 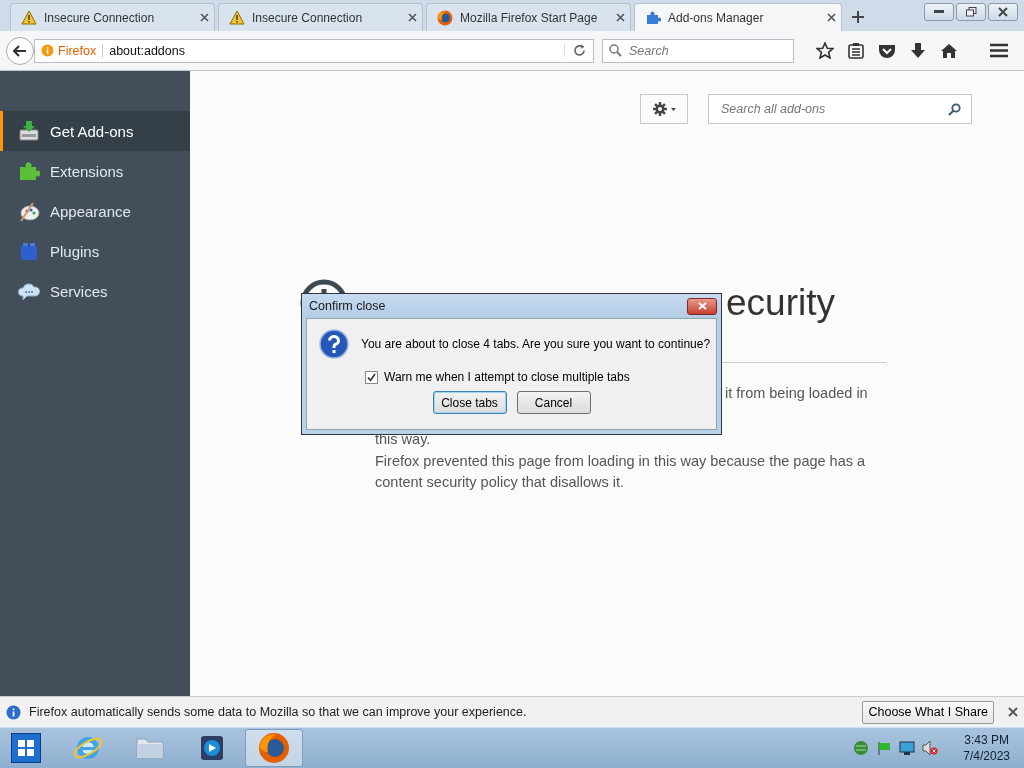 I want to click on taskbar-app, so click(x=274, y=748).